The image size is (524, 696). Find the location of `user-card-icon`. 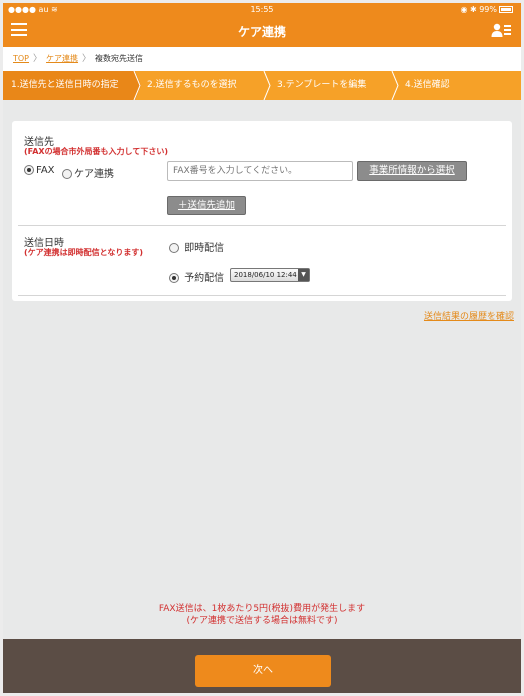

user-card-icon is located at coordinates (501, 30).